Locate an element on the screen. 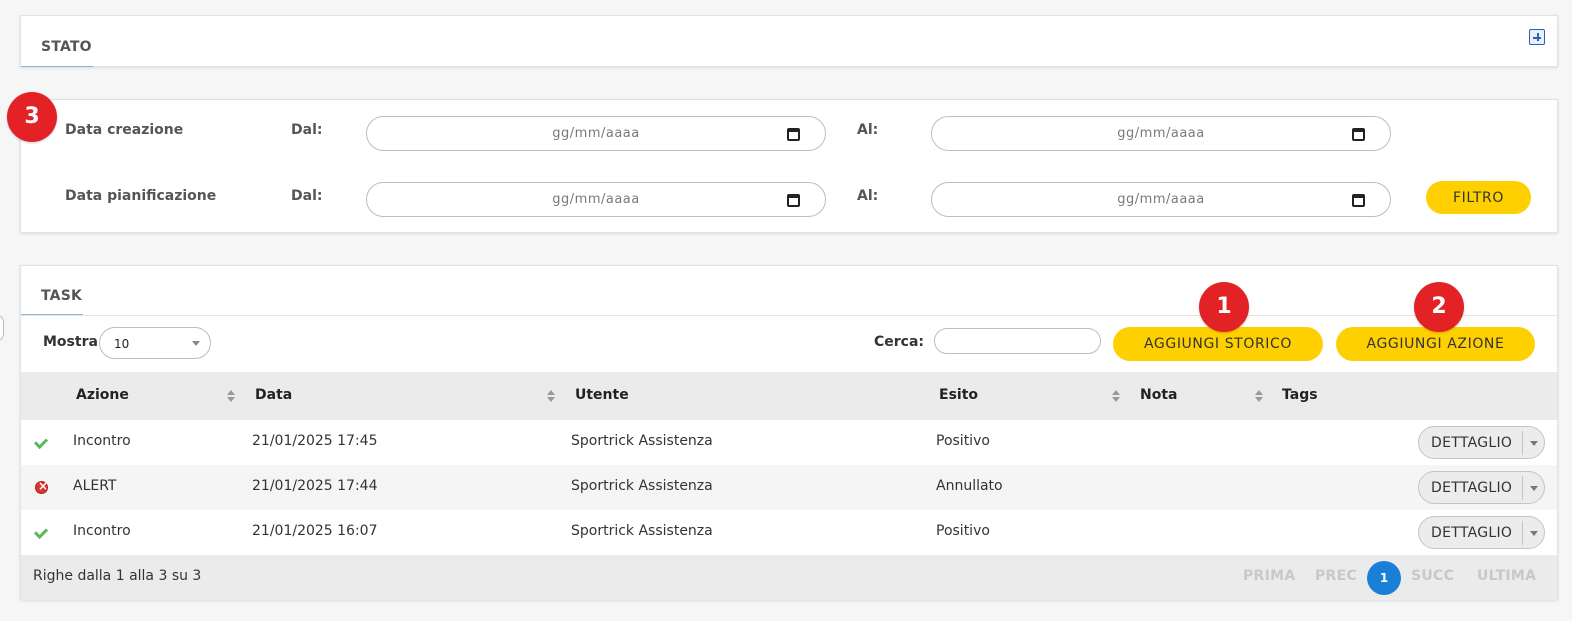 The width and height of the screenshot is (1572, 621). column-header-data: Data is located at coordinates (273, 395).